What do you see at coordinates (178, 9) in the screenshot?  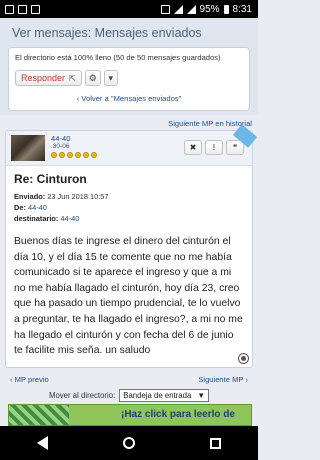 I see `wifi-icon` at bounding box center [178, 9].